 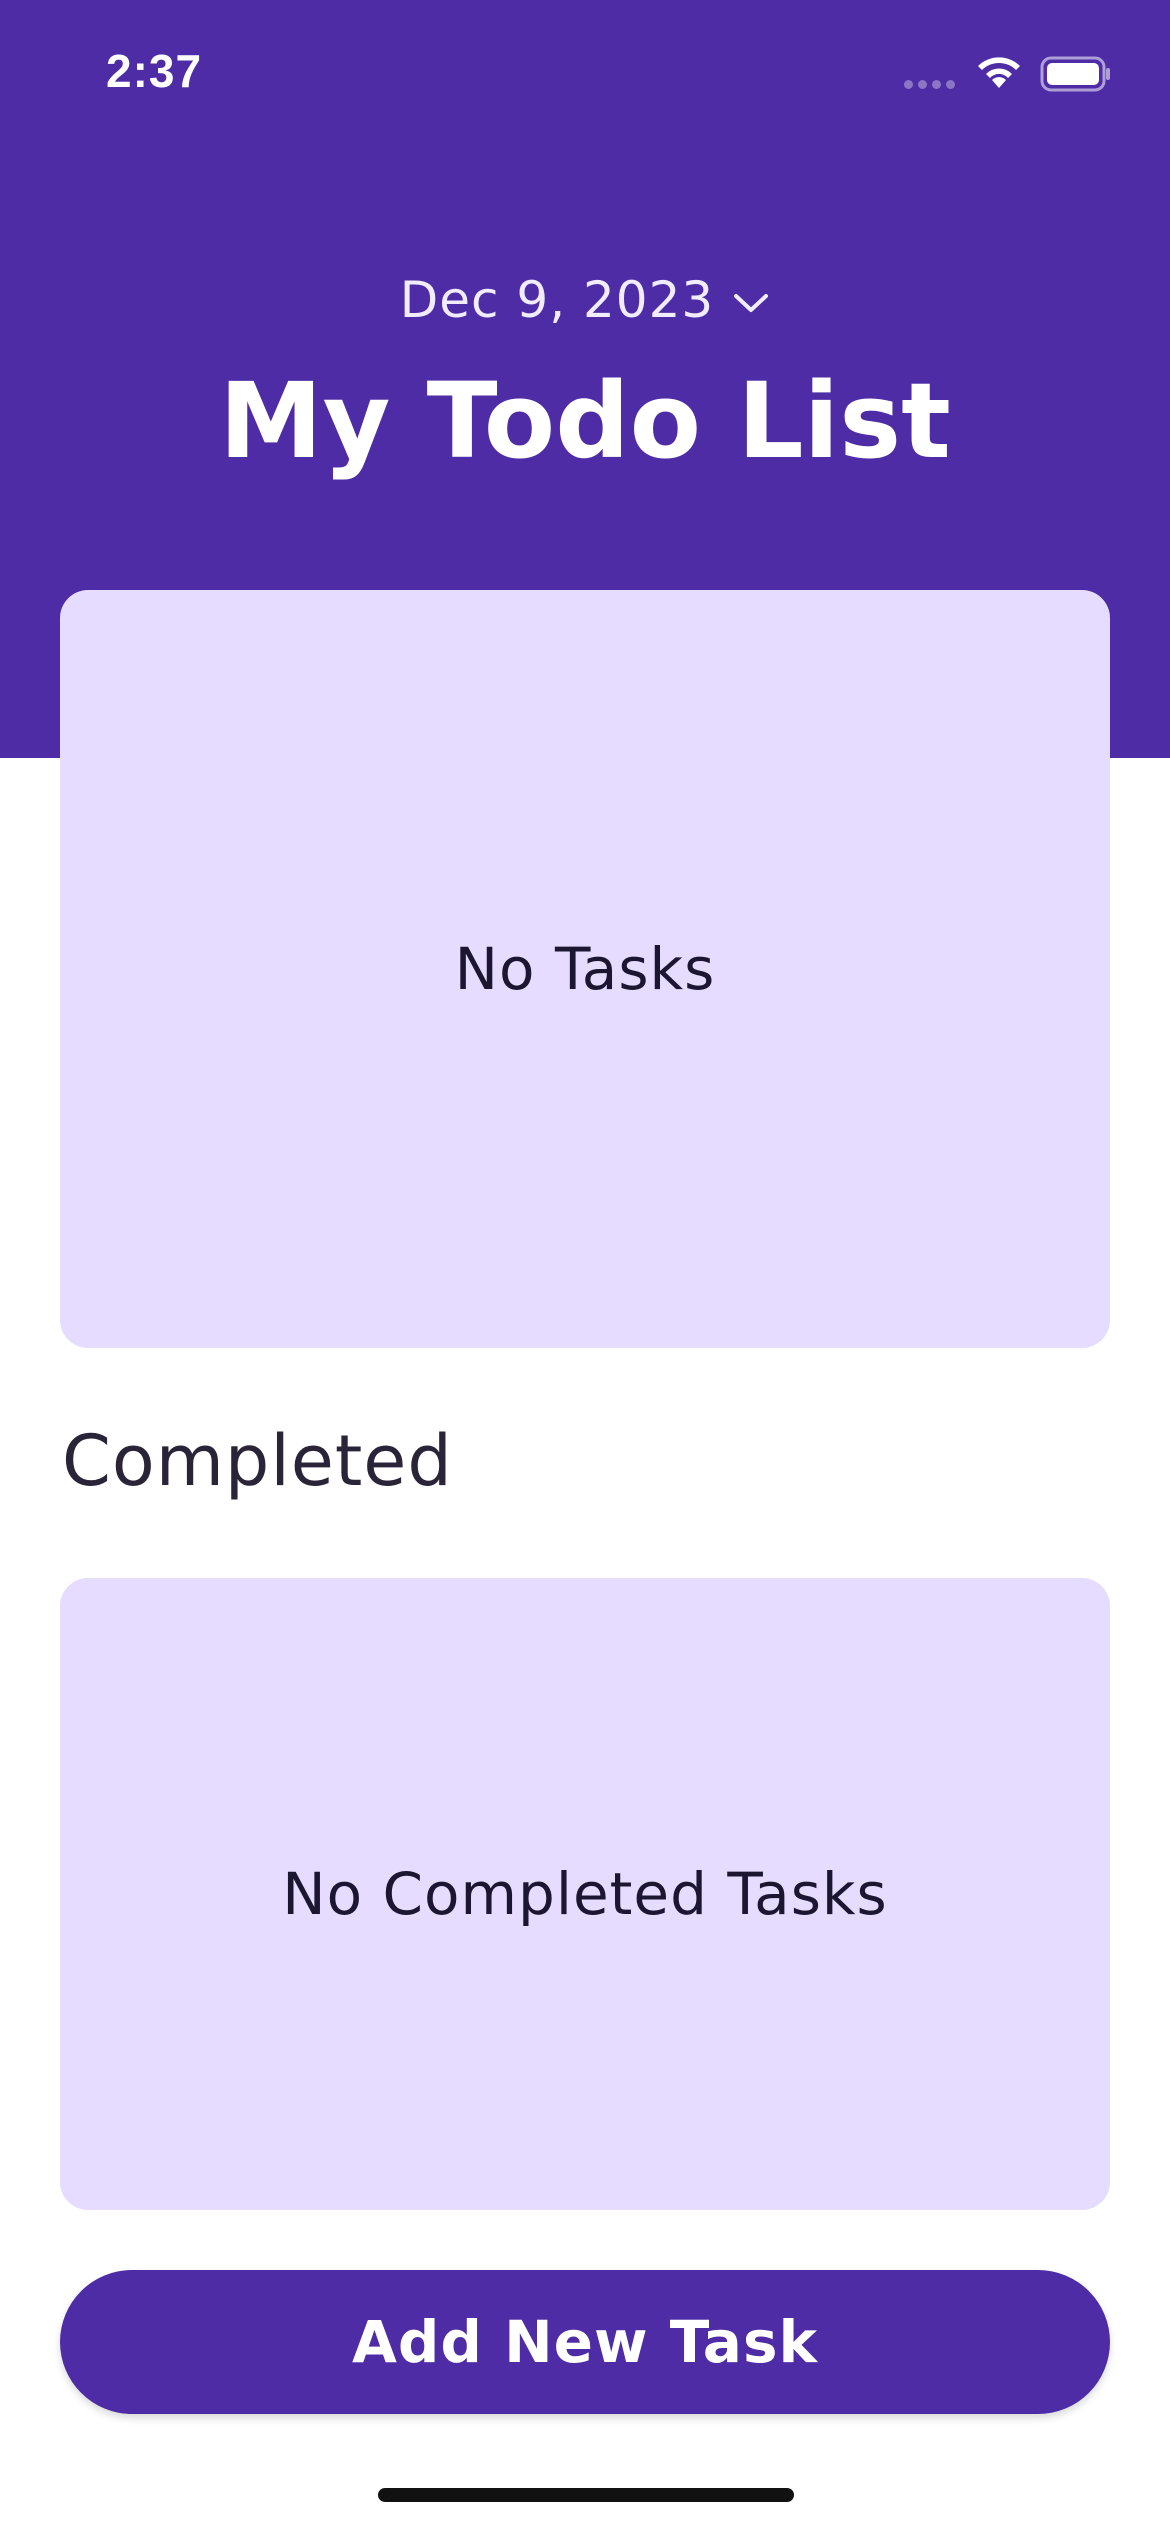 I want to click on tasks-empty-text: No Tasks, so click(x=585, y=969).